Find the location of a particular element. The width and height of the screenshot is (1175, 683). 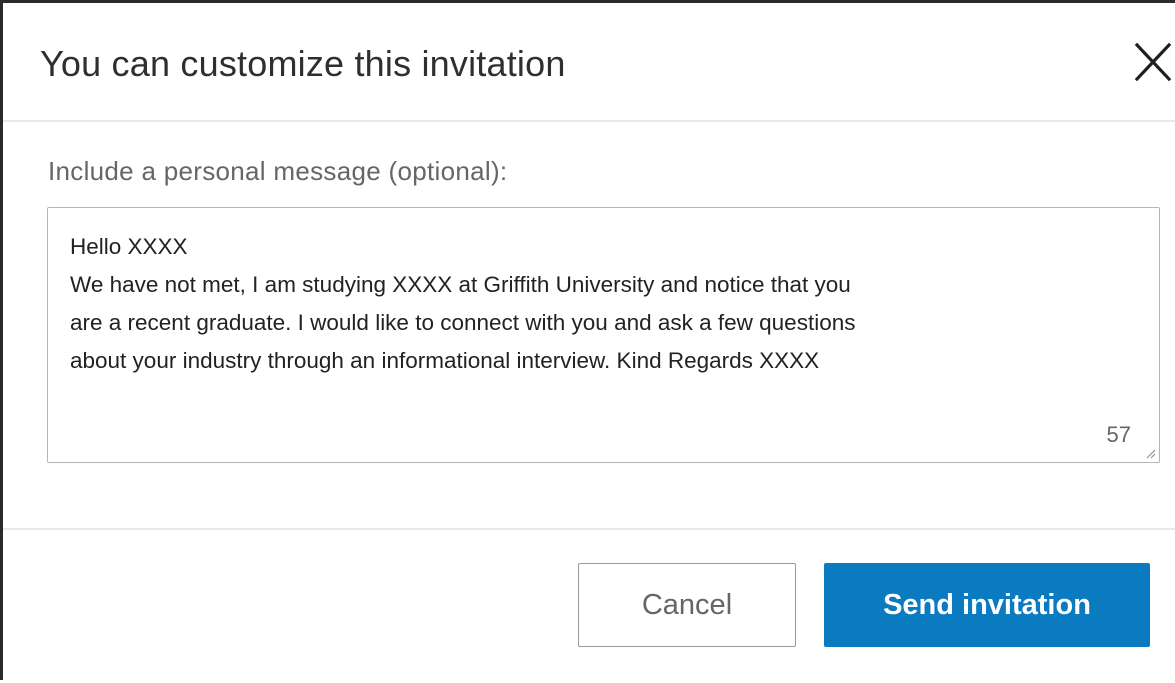

cancel-button: Cancel is located at coordinates (687, 605).